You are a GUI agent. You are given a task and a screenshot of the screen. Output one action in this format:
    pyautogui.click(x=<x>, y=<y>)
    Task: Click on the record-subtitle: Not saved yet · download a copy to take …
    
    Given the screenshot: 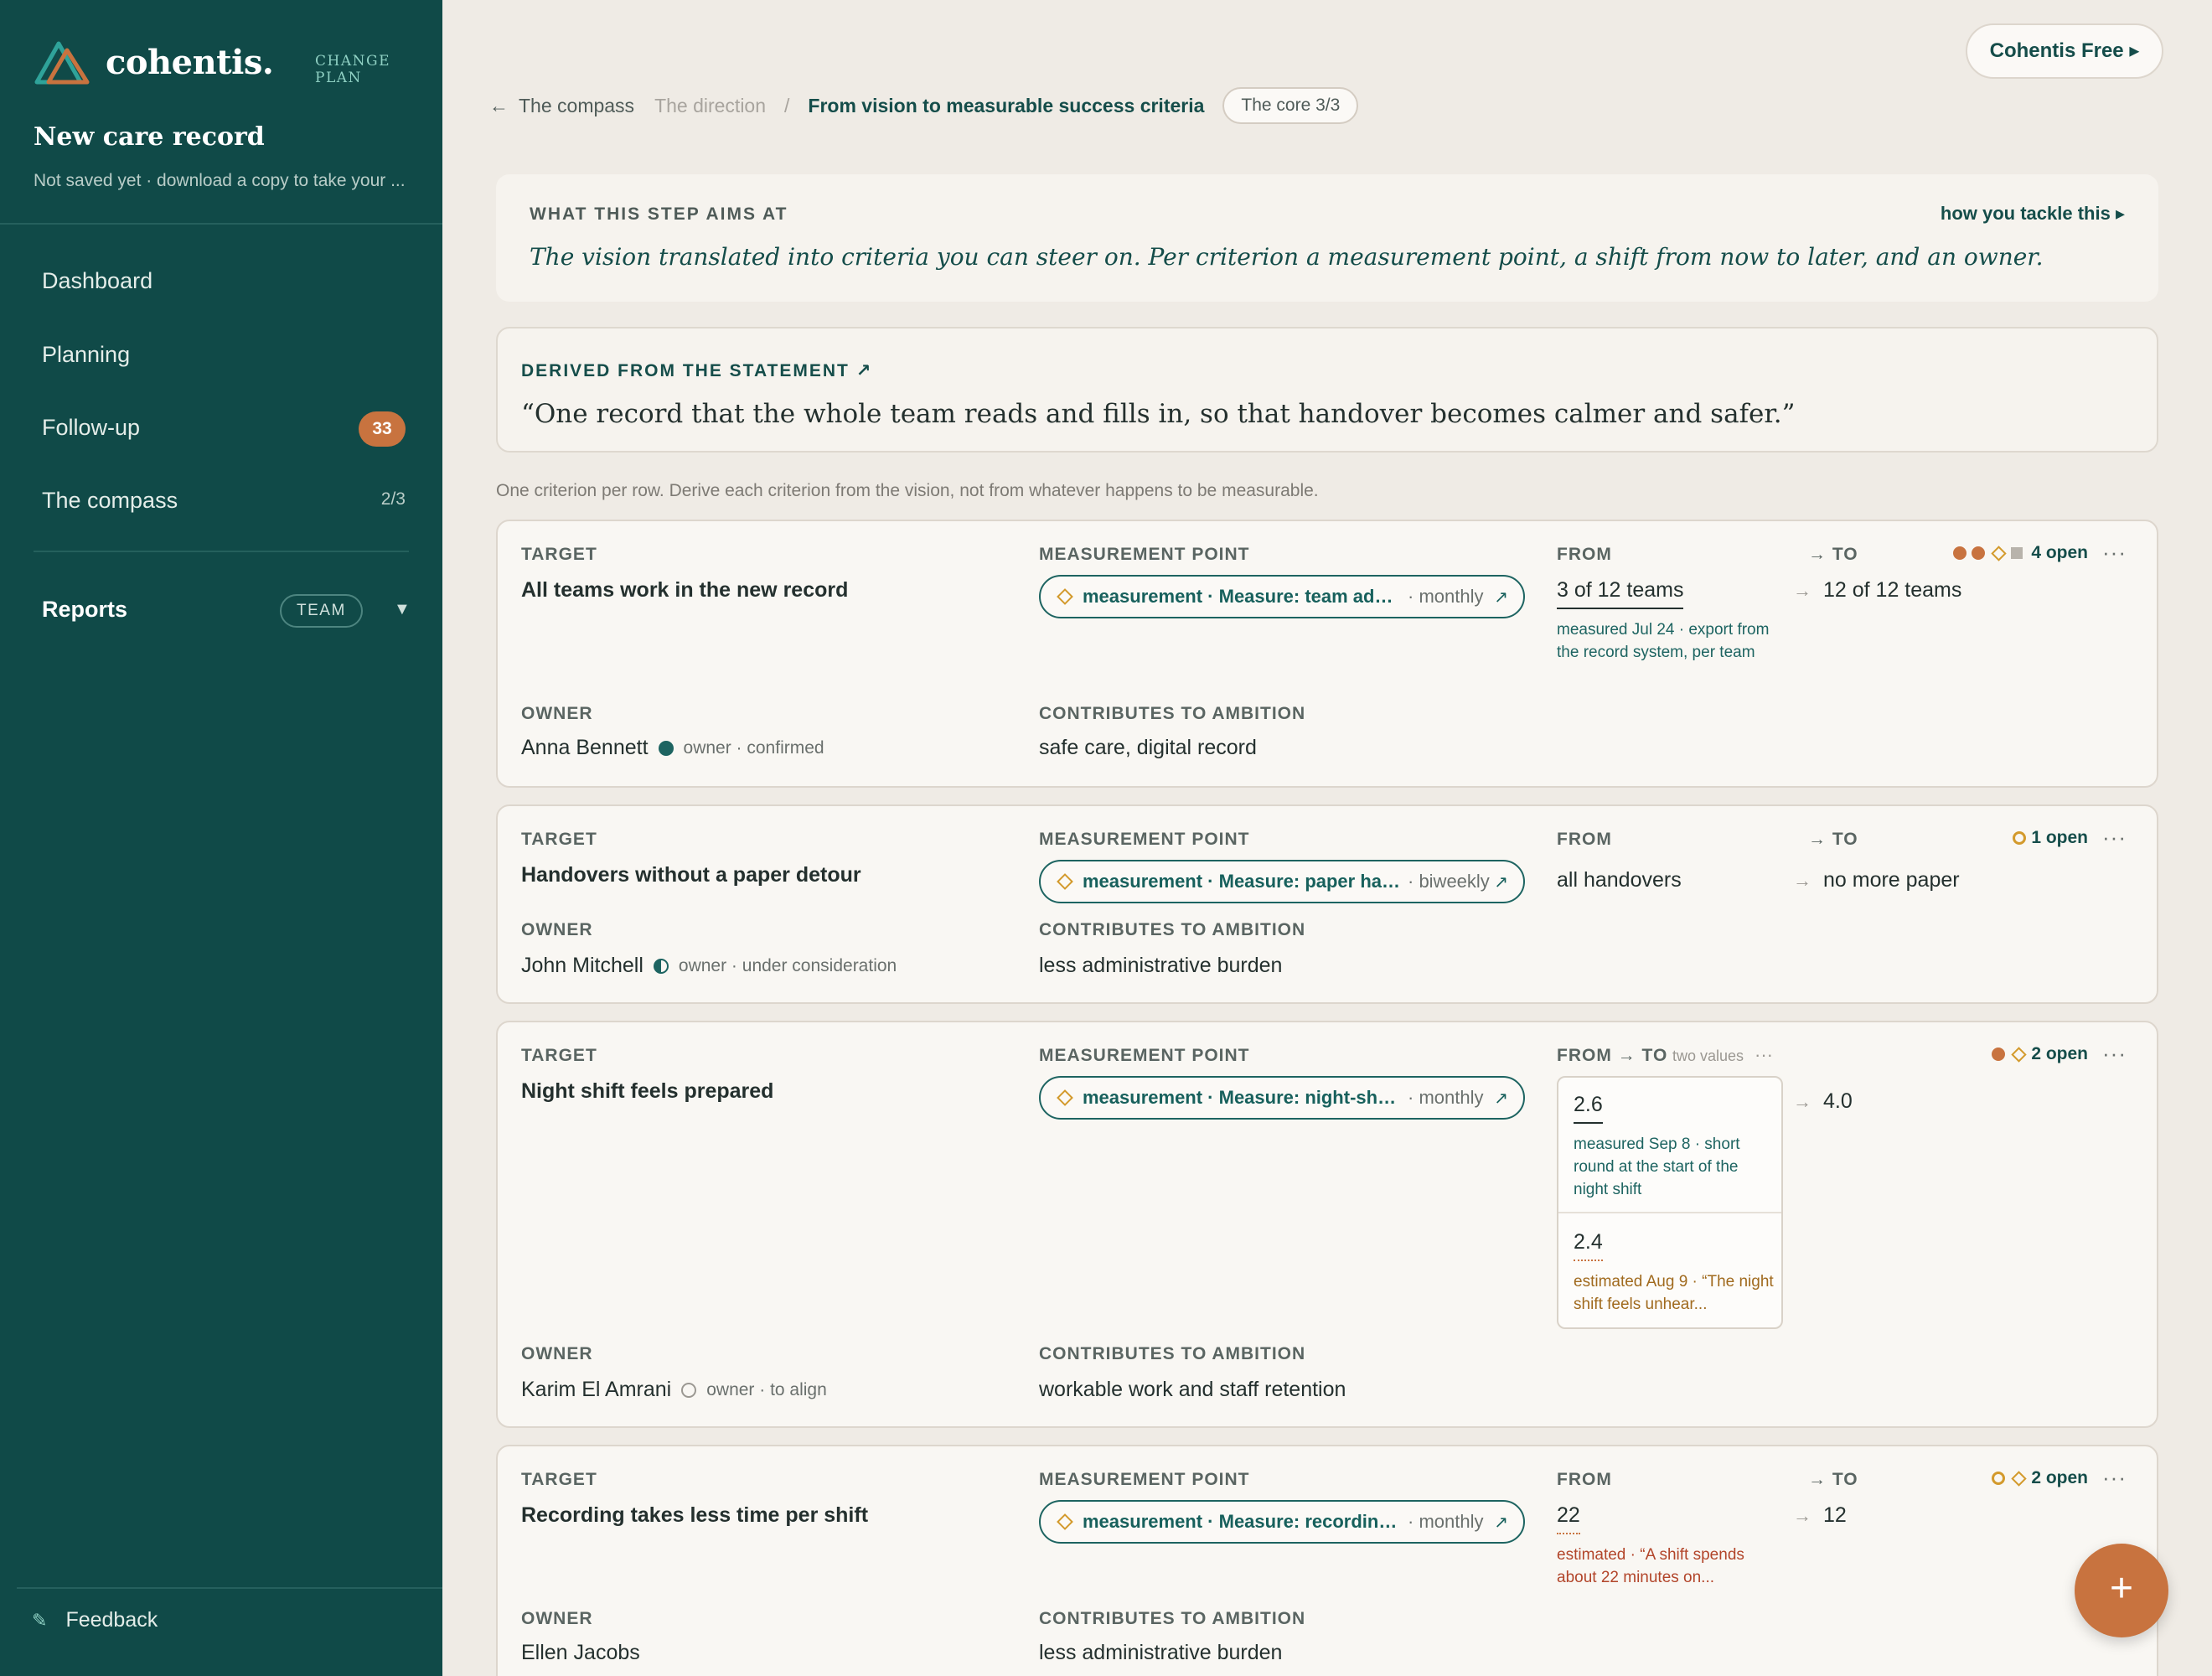 What is the action you would take?
    pyautogui.click(x=226, y=181)
    